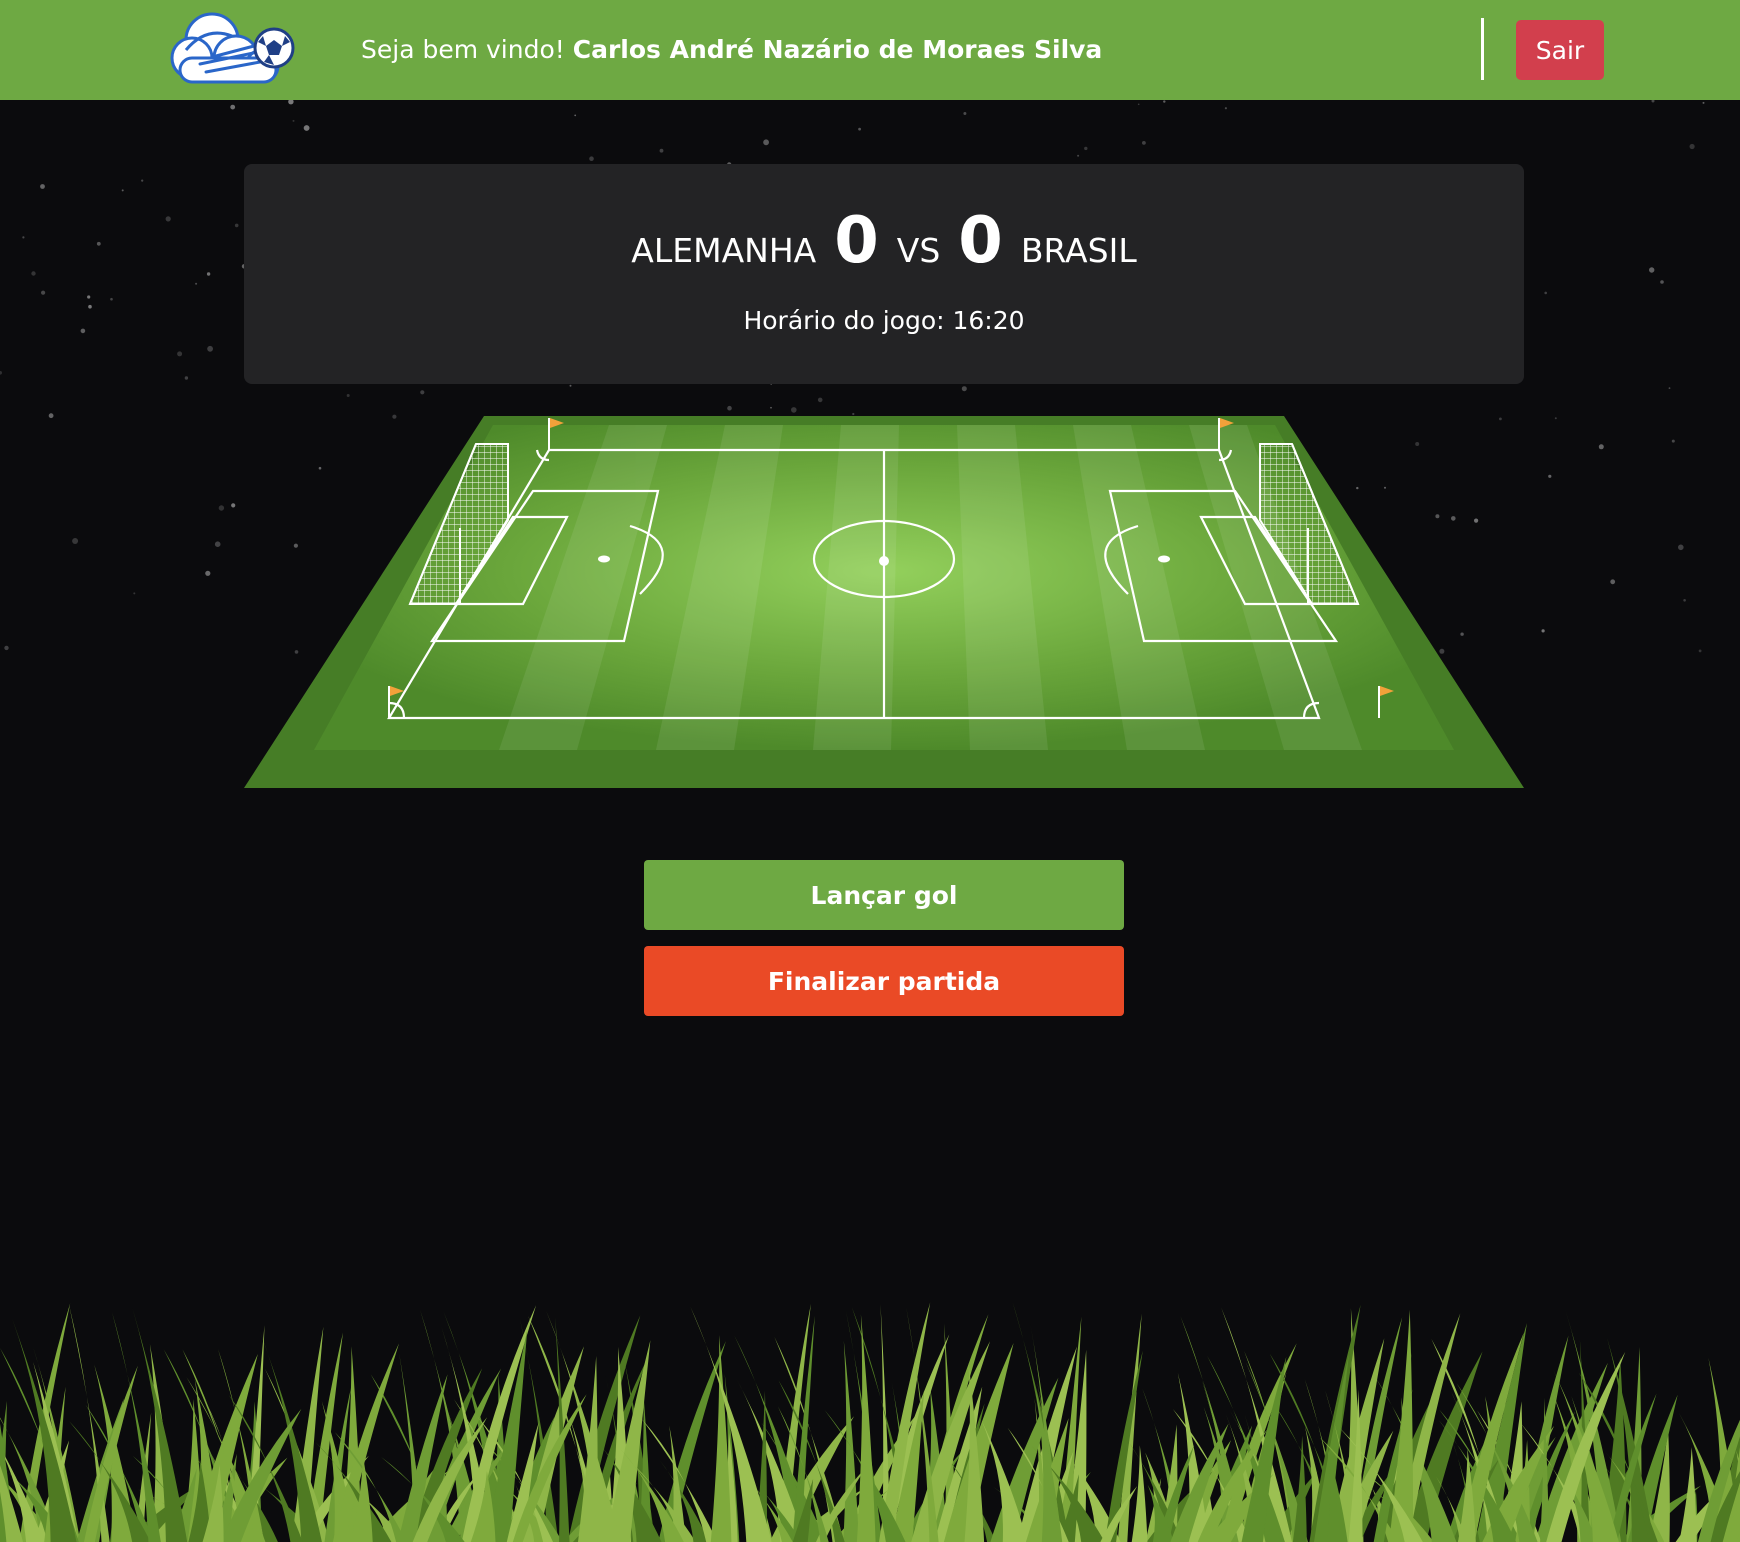 The height and width of the screenshot is (1542, 1740). Describe the element at coordinates (918, 250) in the screenshot. I see `vs-label: VS` at that location.